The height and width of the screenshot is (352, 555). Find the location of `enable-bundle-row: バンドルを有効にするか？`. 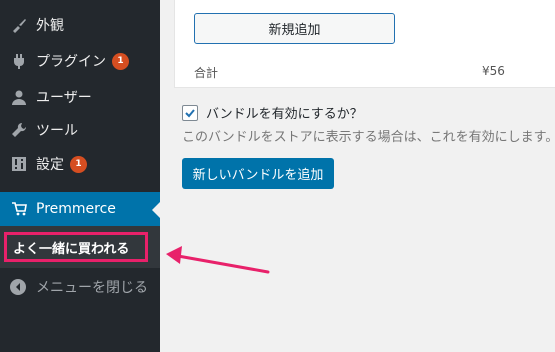

enable-bundle-row: バンドルを有効にするか？ is located at coordinates (272, 112).